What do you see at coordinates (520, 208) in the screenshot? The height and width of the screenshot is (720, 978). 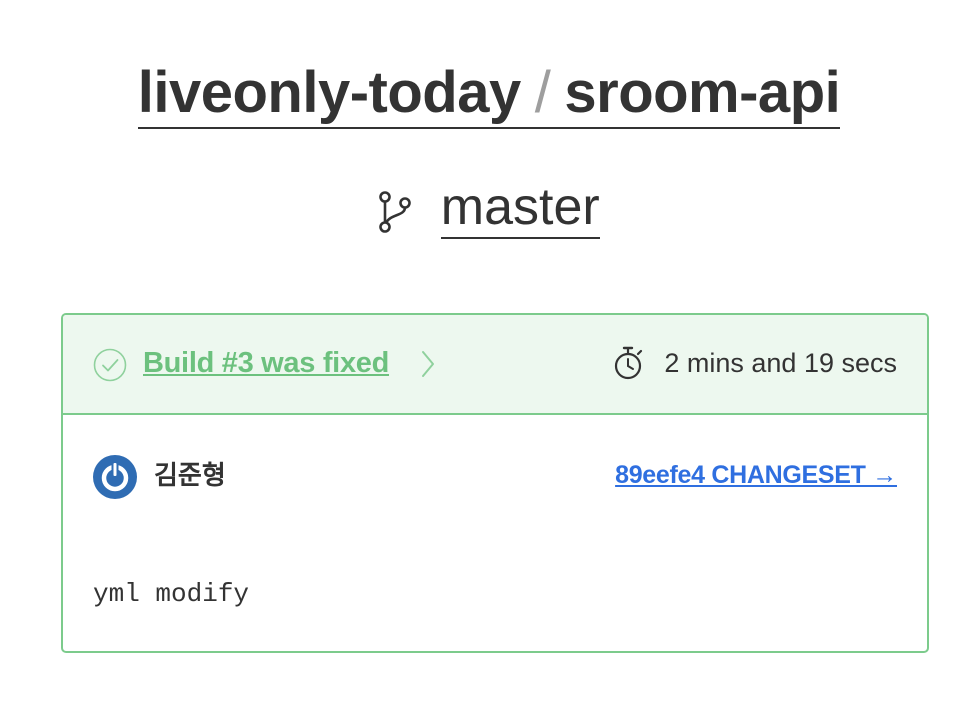 I see `branch-link: master` at bounding box center [520, 208].